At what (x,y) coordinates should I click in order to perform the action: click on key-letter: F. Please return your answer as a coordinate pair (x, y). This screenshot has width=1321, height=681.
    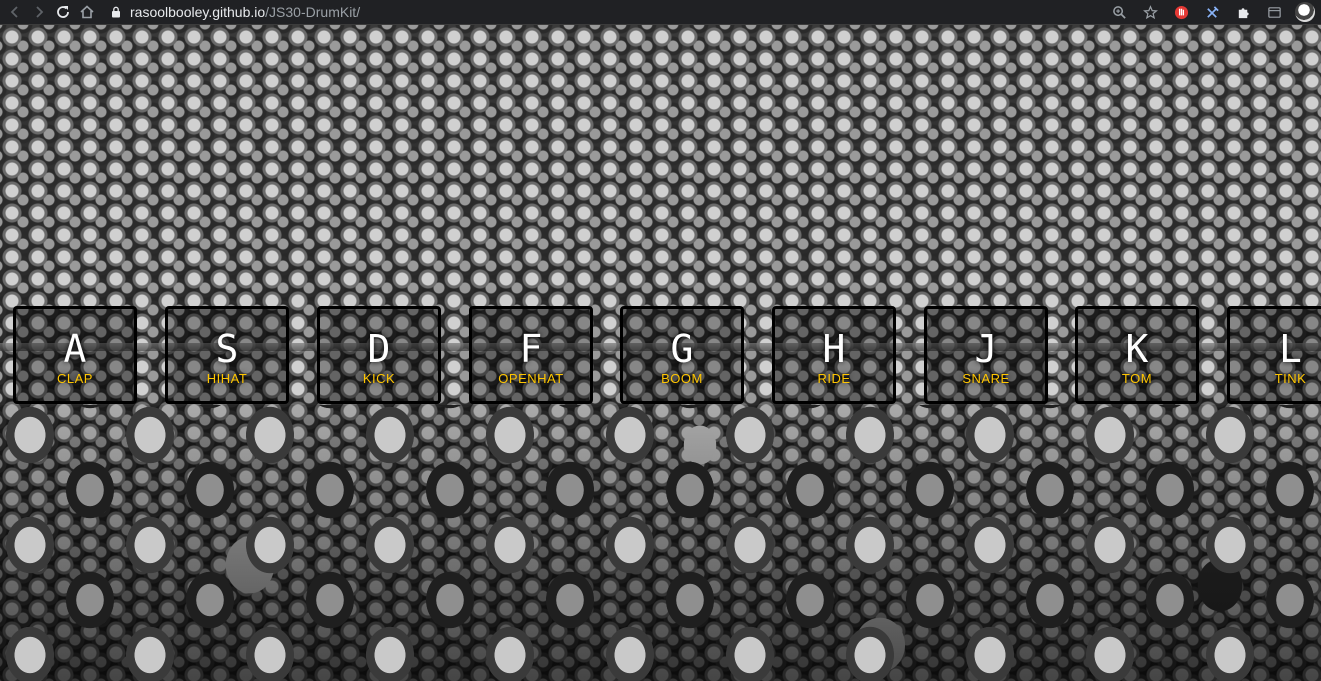
    Looking at the image, I should click on (531, 349).